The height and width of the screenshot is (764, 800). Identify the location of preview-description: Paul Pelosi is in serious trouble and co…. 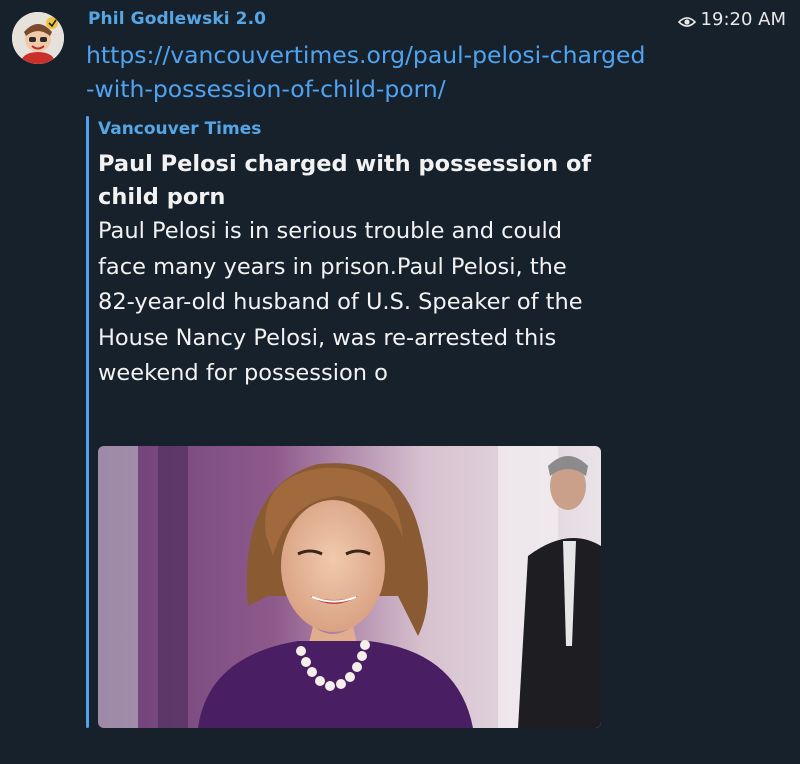
(340, 302).